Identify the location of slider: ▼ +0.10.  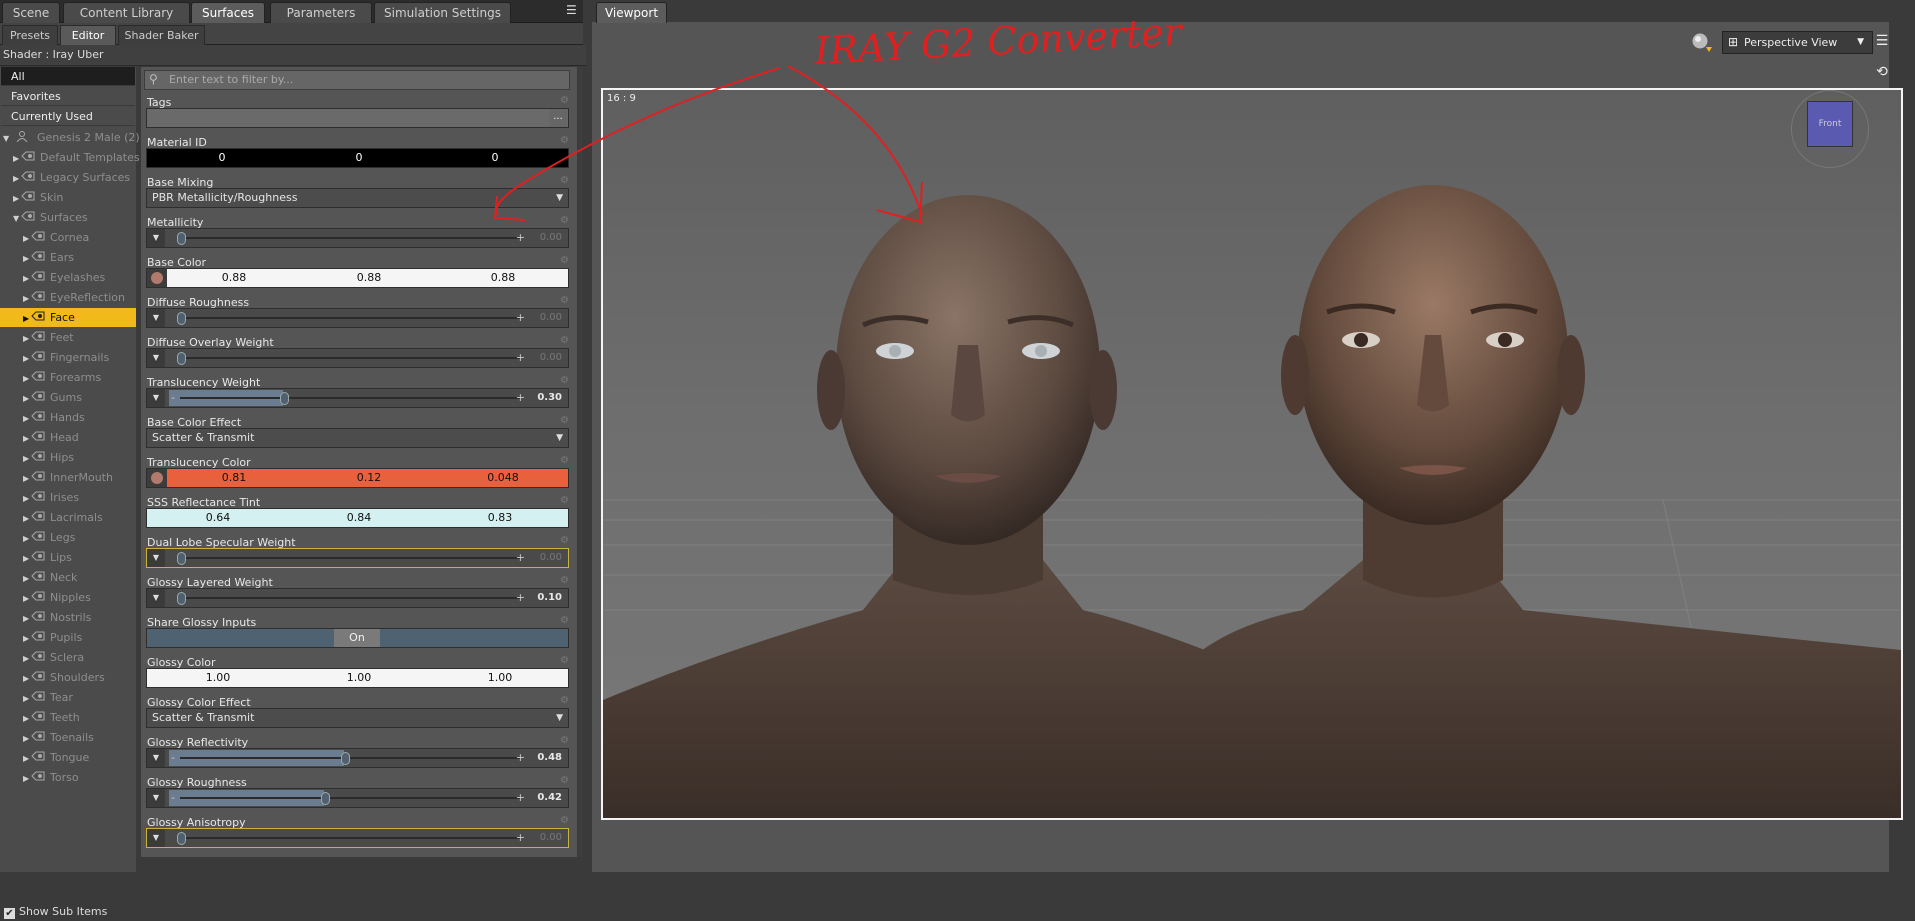
(357, 598).